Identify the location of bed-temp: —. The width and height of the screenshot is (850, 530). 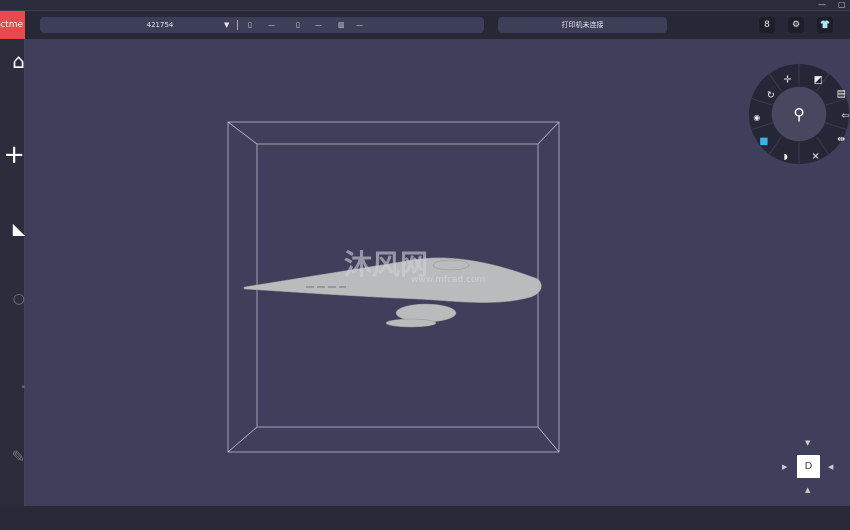
(359, 25).